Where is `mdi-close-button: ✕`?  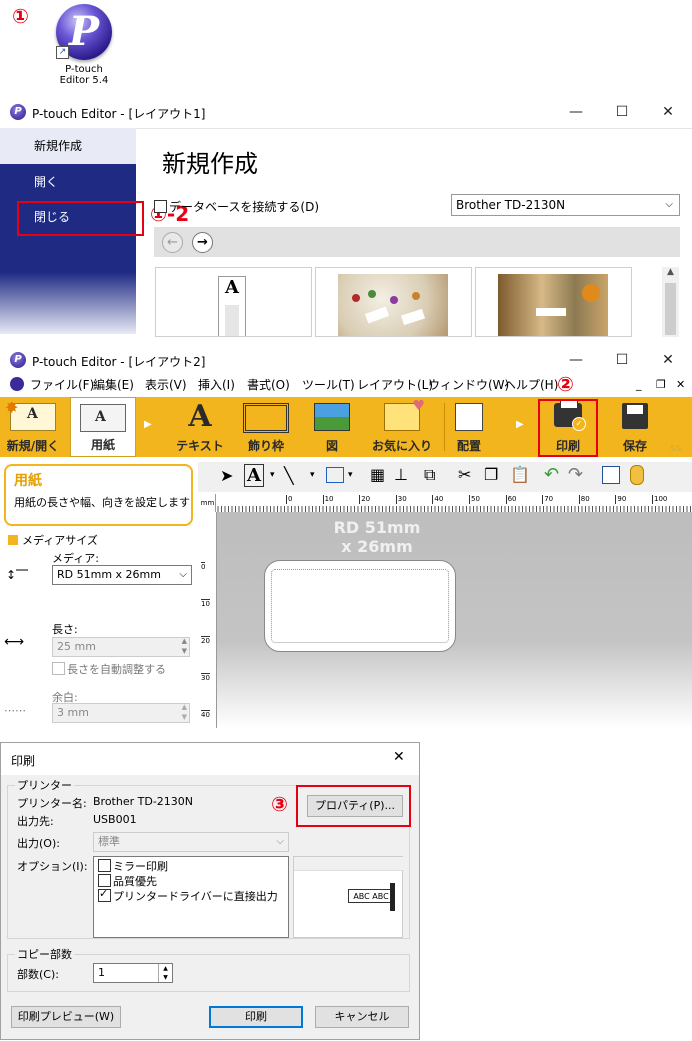 mdi-close-button: ✕ is located at coordinates (680, 385).